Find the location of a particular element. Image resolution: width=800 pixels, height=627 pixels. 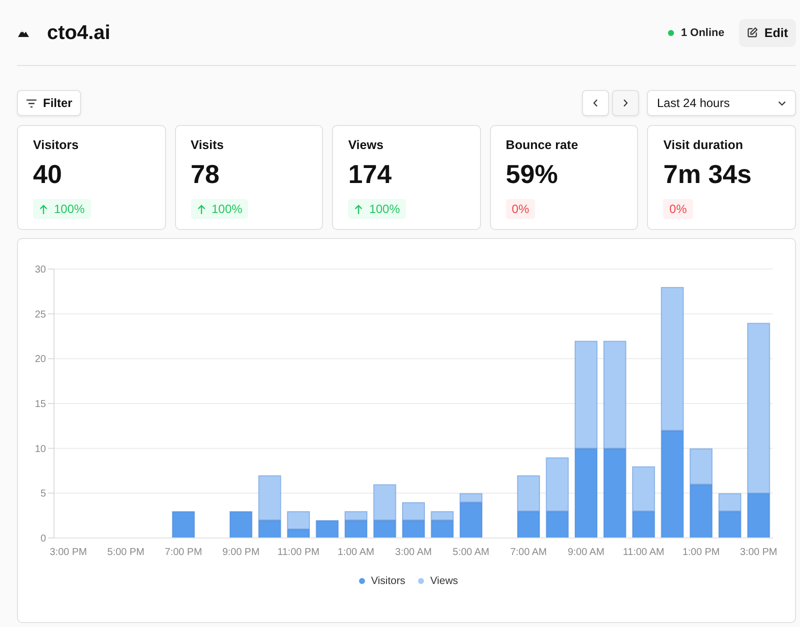

stat-value: 59% is located at coordinates (532, 174).